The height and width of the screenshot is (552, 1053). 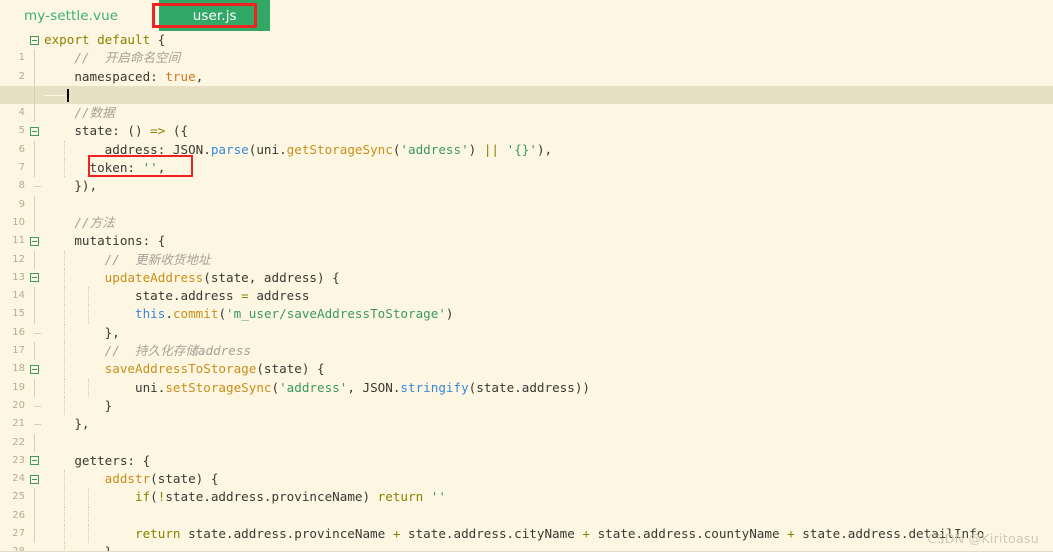 I want to click on line-content: saveAddressToStorage(state) {, so click(x=214, y=369).